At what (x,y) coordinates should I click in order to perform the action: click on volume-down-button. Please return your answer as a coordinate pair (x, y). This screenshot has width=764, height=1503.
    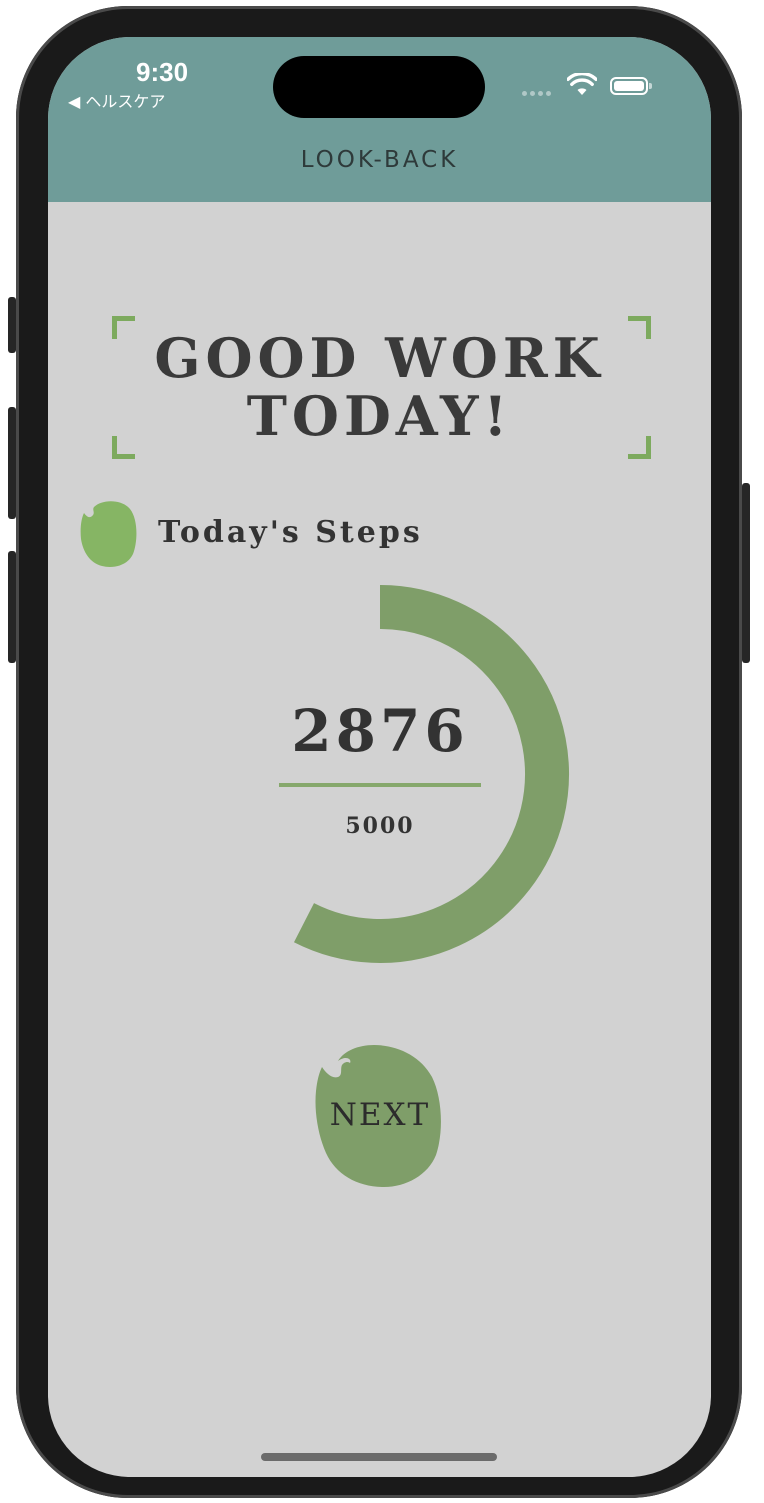
    Looking at the image, I should click on (12, 607).